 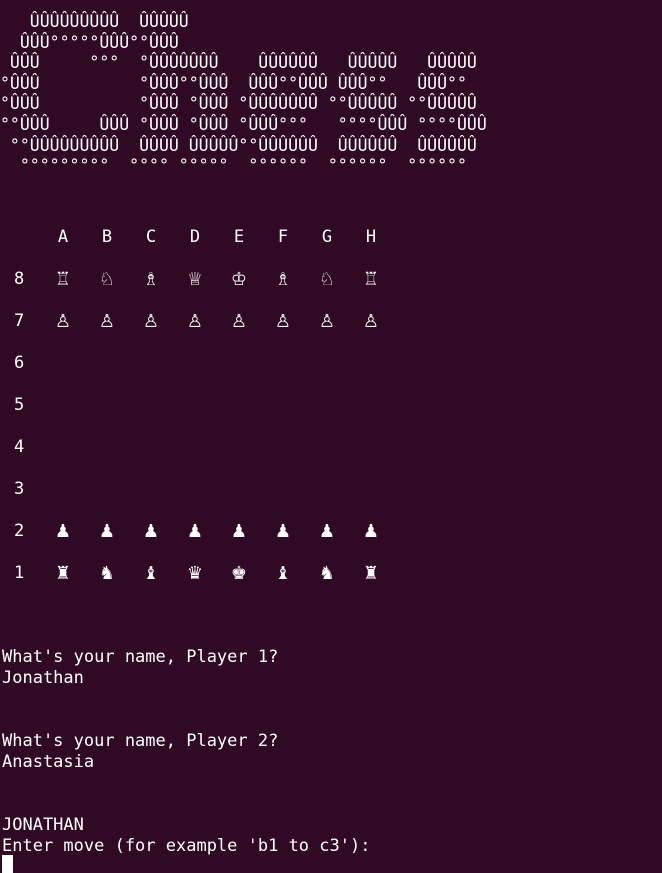 I want to click on file-label-d: D, so click(x=195, y=237).